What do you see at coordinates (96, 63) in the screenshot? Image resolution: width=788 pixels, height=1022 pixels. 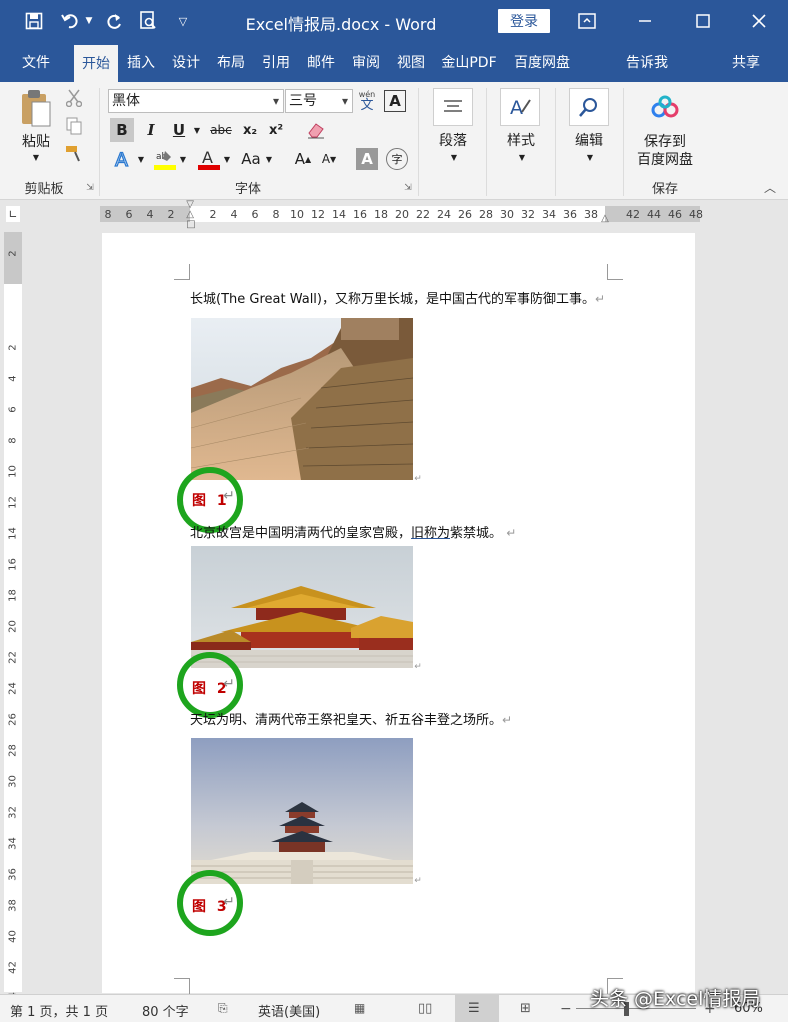 I see `tab-home: 开始` at bounding box center [96, 63].